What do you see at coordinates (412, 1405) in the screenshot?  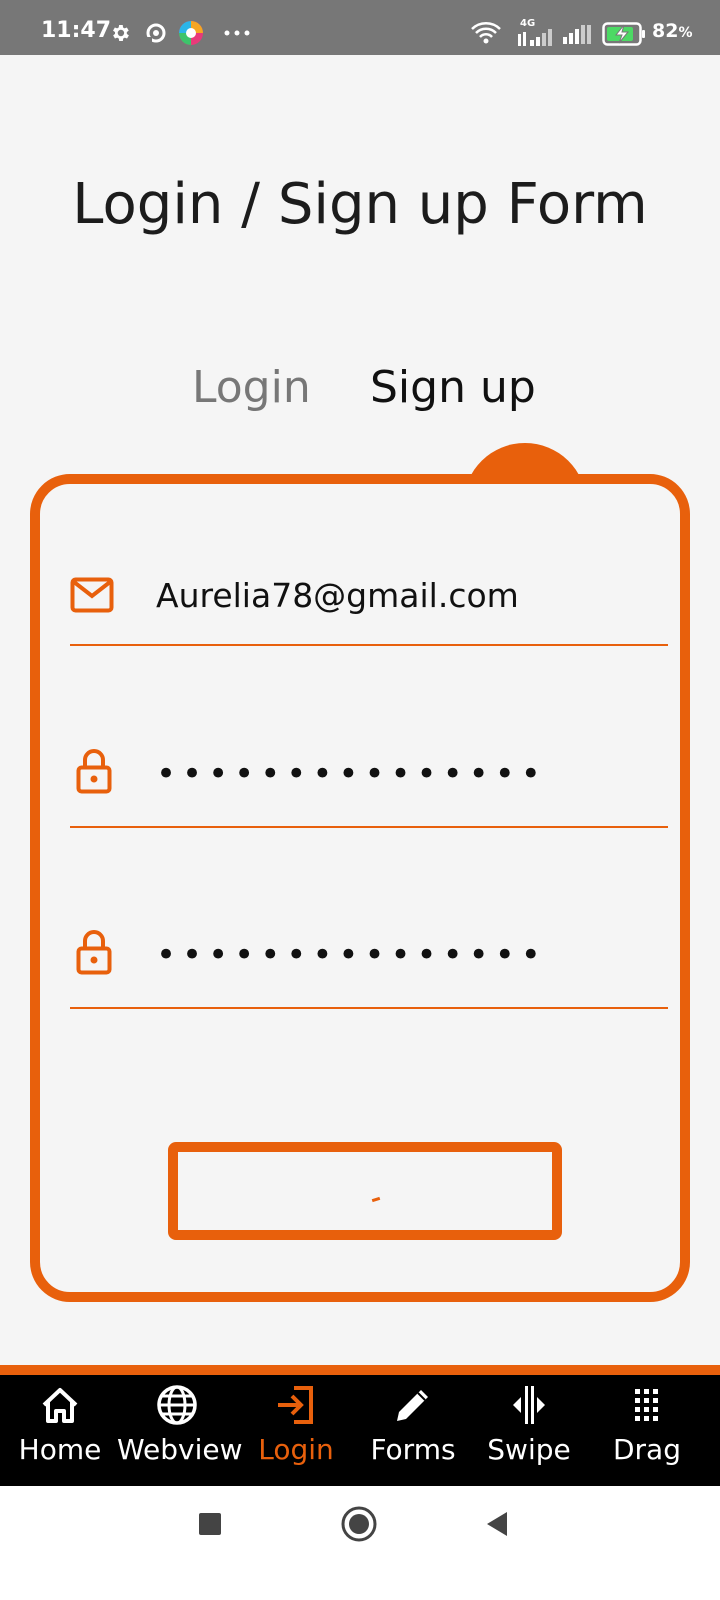 I see `pencil-icon` at bounding box center [412, 1405].